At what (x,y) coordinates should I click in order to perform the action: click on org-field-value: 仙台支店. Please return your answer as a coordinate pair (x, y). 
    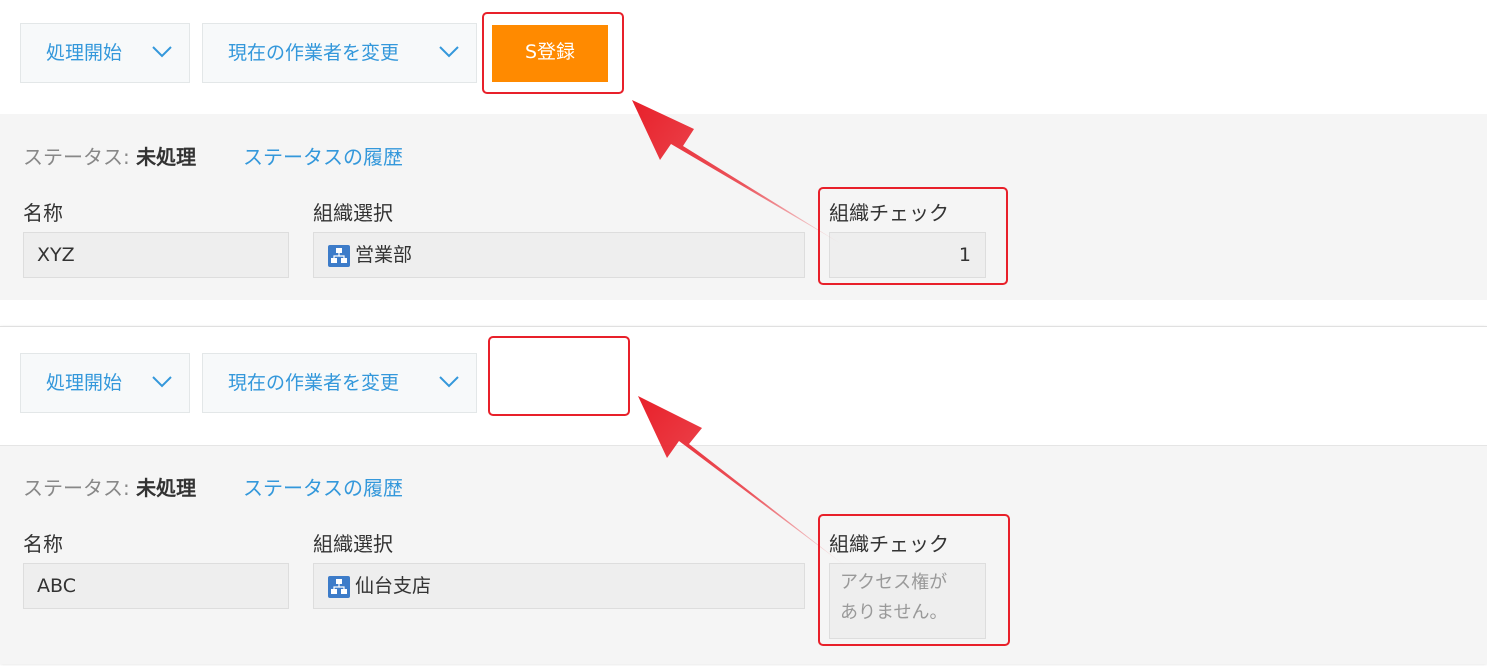
    Looking at the image, I should click on (559, 586).